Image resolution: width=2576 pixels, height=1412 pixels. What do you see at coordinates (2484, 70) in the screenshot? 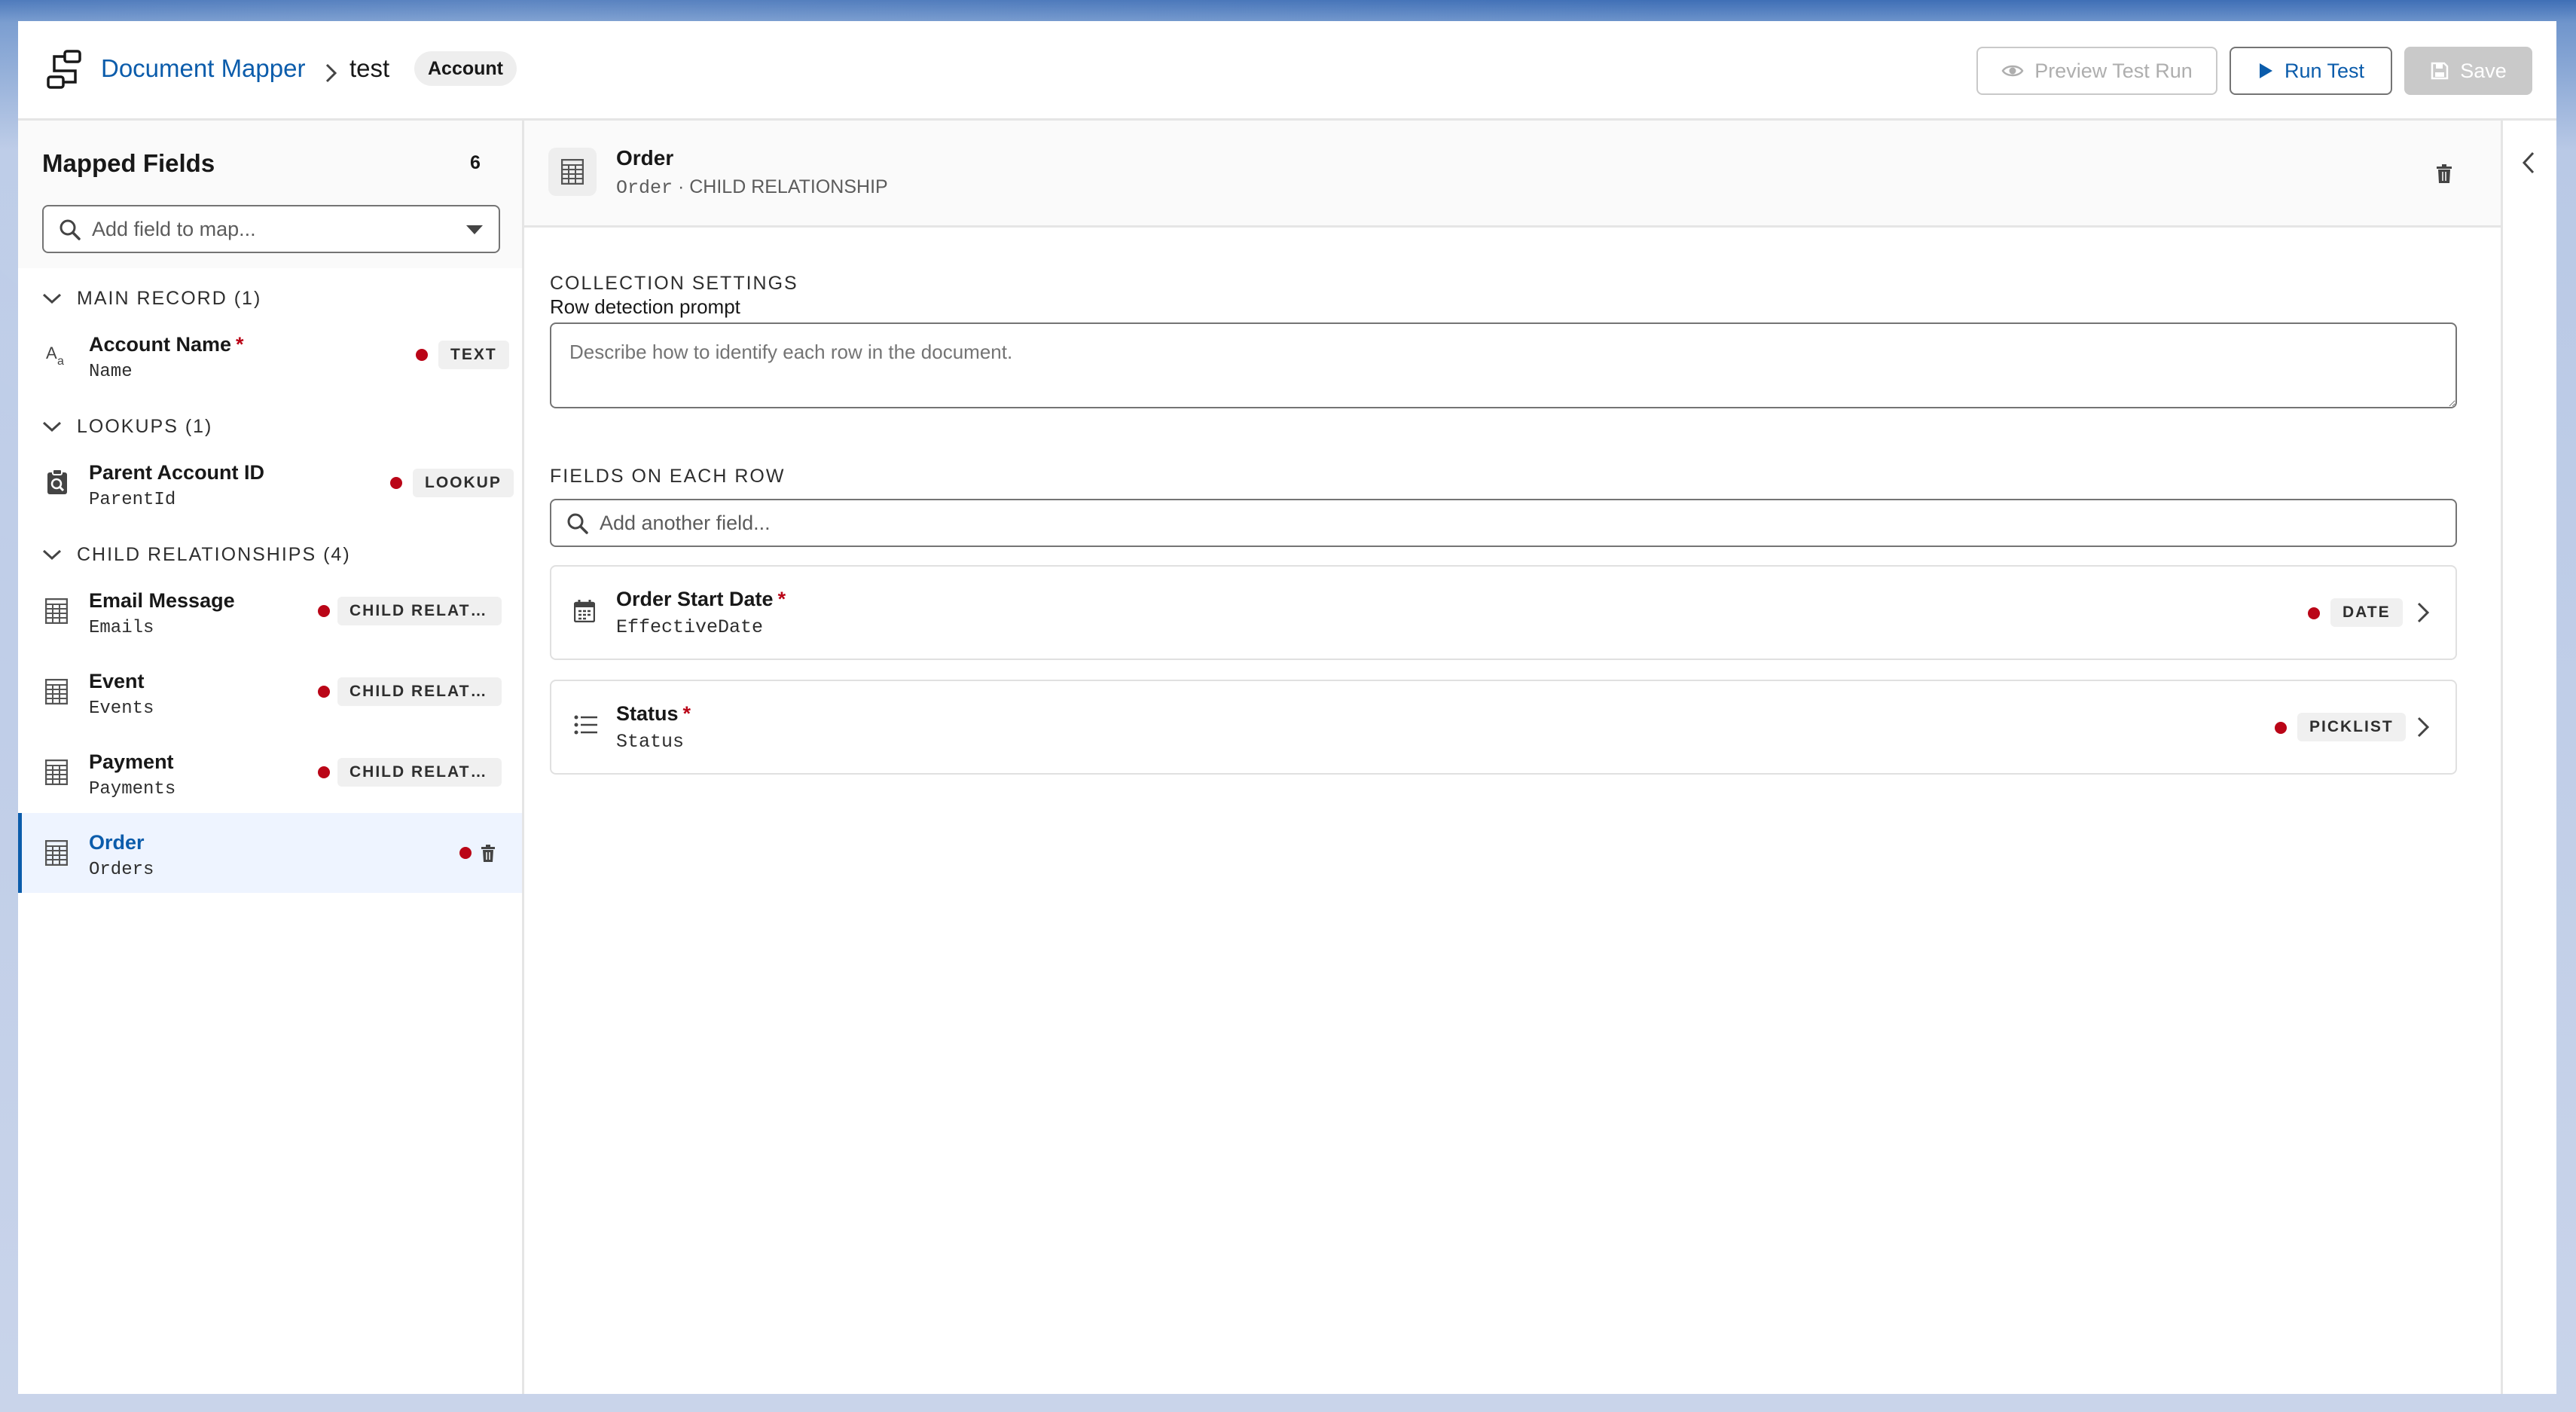
I see `save-label: Save` at bounding box center [2484, 70].